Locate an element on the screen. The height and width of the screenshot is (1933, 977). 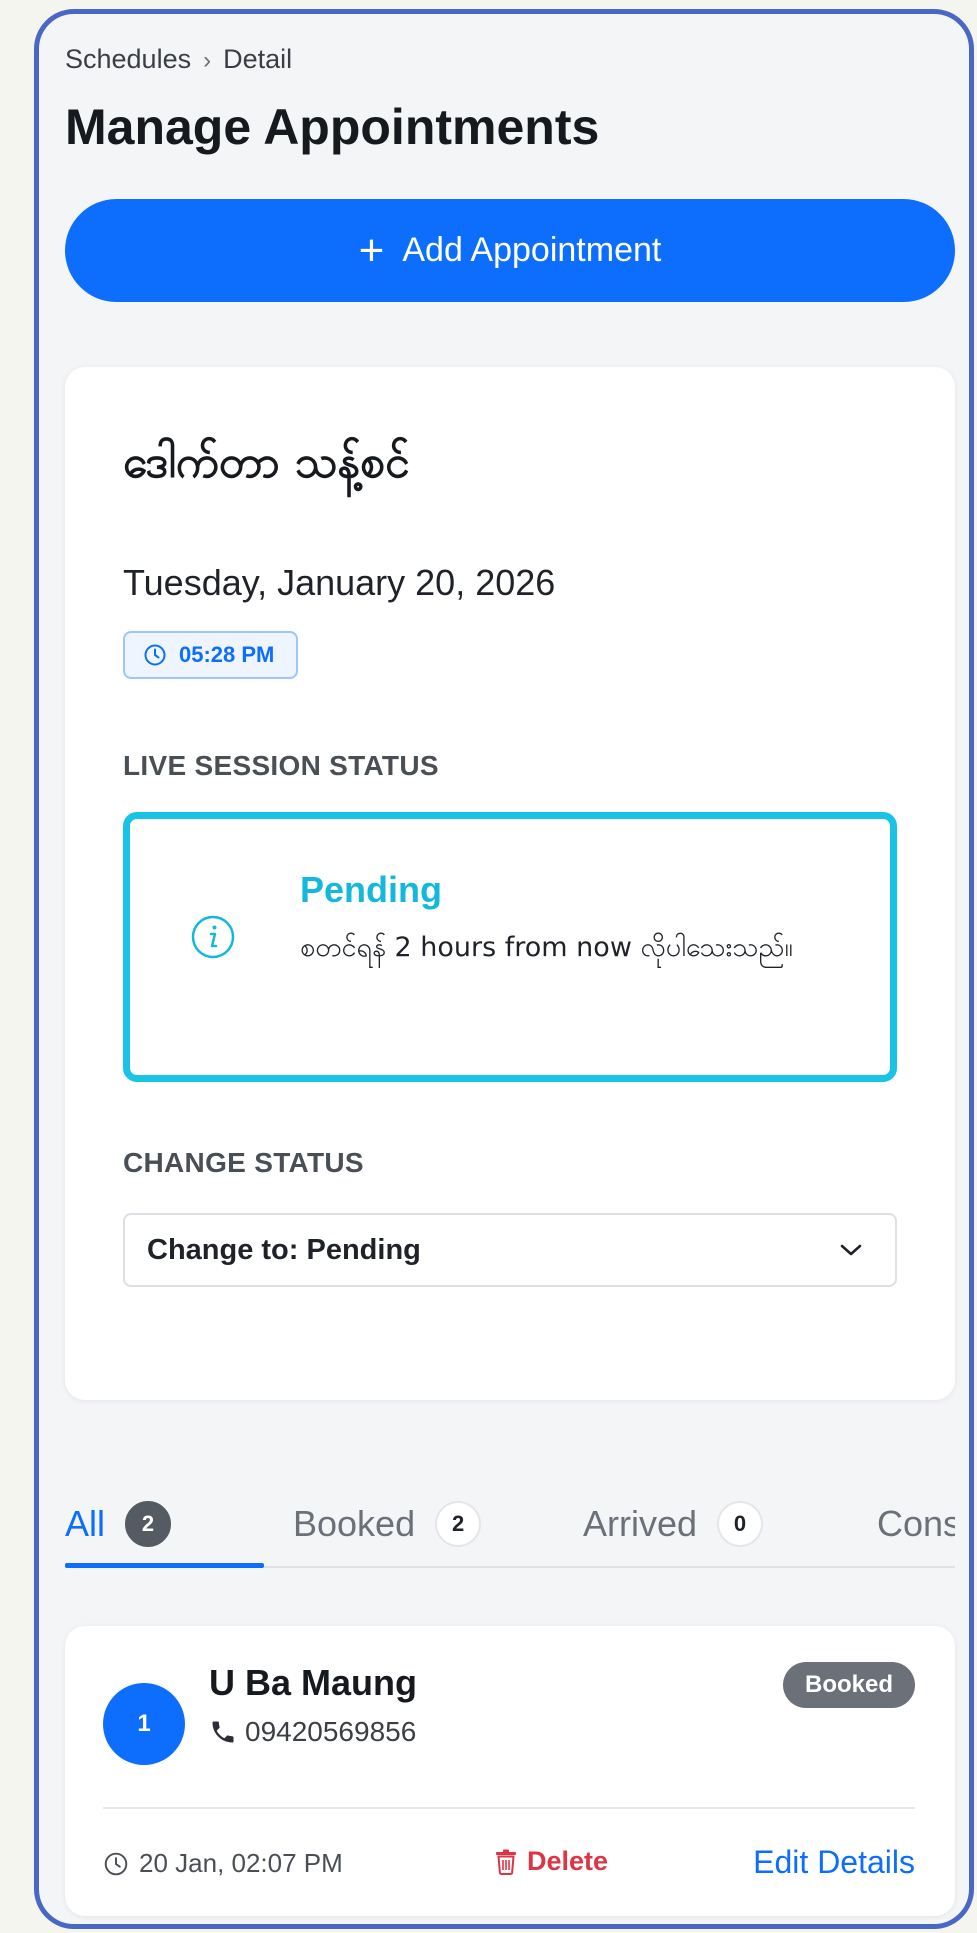
live-session-status-label: LIVE SESSION STATUS is located at coordinates (281, 765).